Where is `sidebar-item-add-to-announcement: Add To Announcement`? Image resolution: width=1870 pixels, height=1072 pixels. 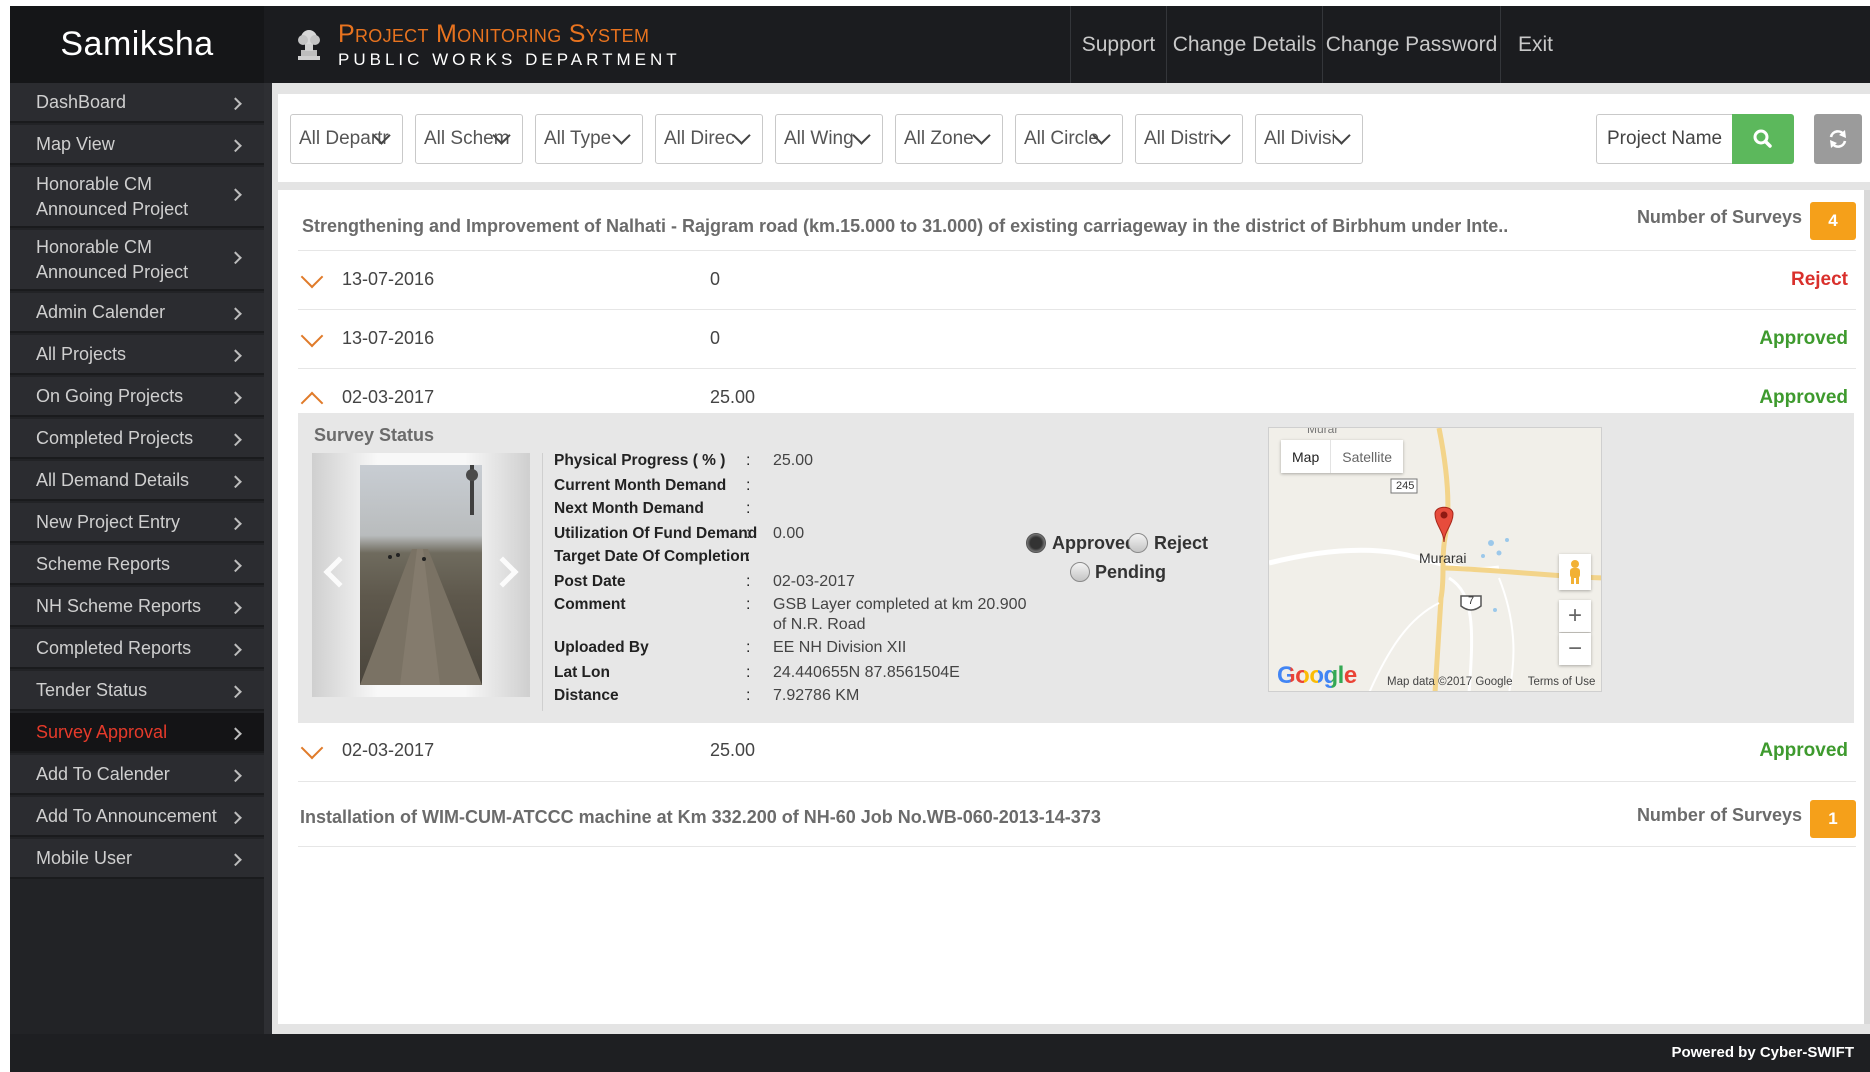 sidebar-item-add-to-announcement: Add To Announcement is located at coordinates (137, 817).